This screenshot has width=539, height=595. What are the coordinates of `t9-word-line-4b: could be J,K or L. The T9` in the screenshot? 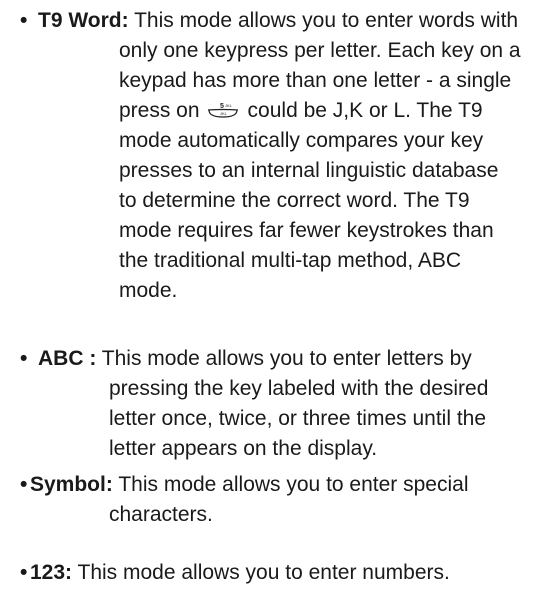 It's located at (365, 110).